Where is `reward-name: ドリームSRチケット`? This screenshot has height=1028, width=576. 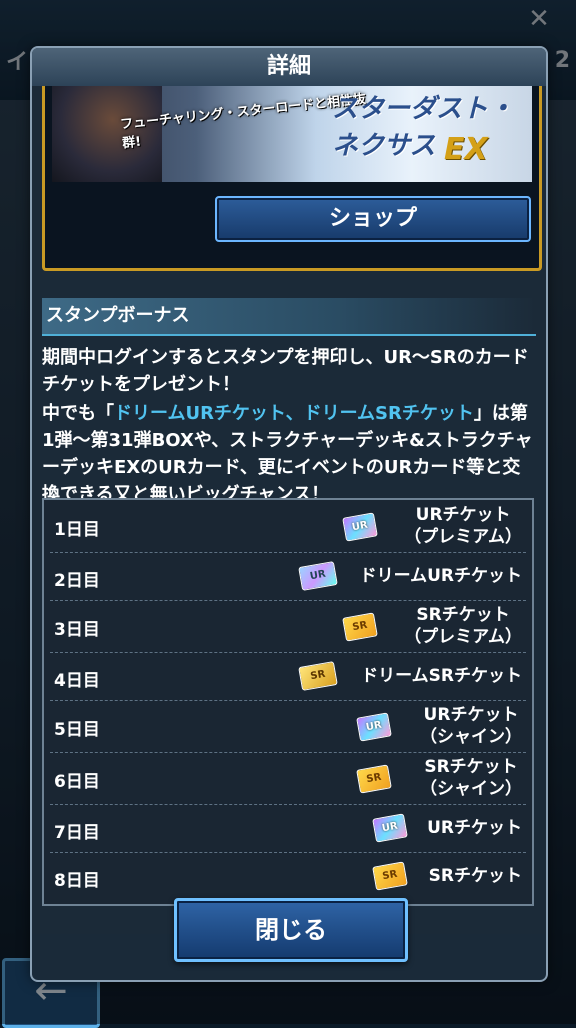 reward-name: ドリームSRチケット is located at coordinates (441, 676).